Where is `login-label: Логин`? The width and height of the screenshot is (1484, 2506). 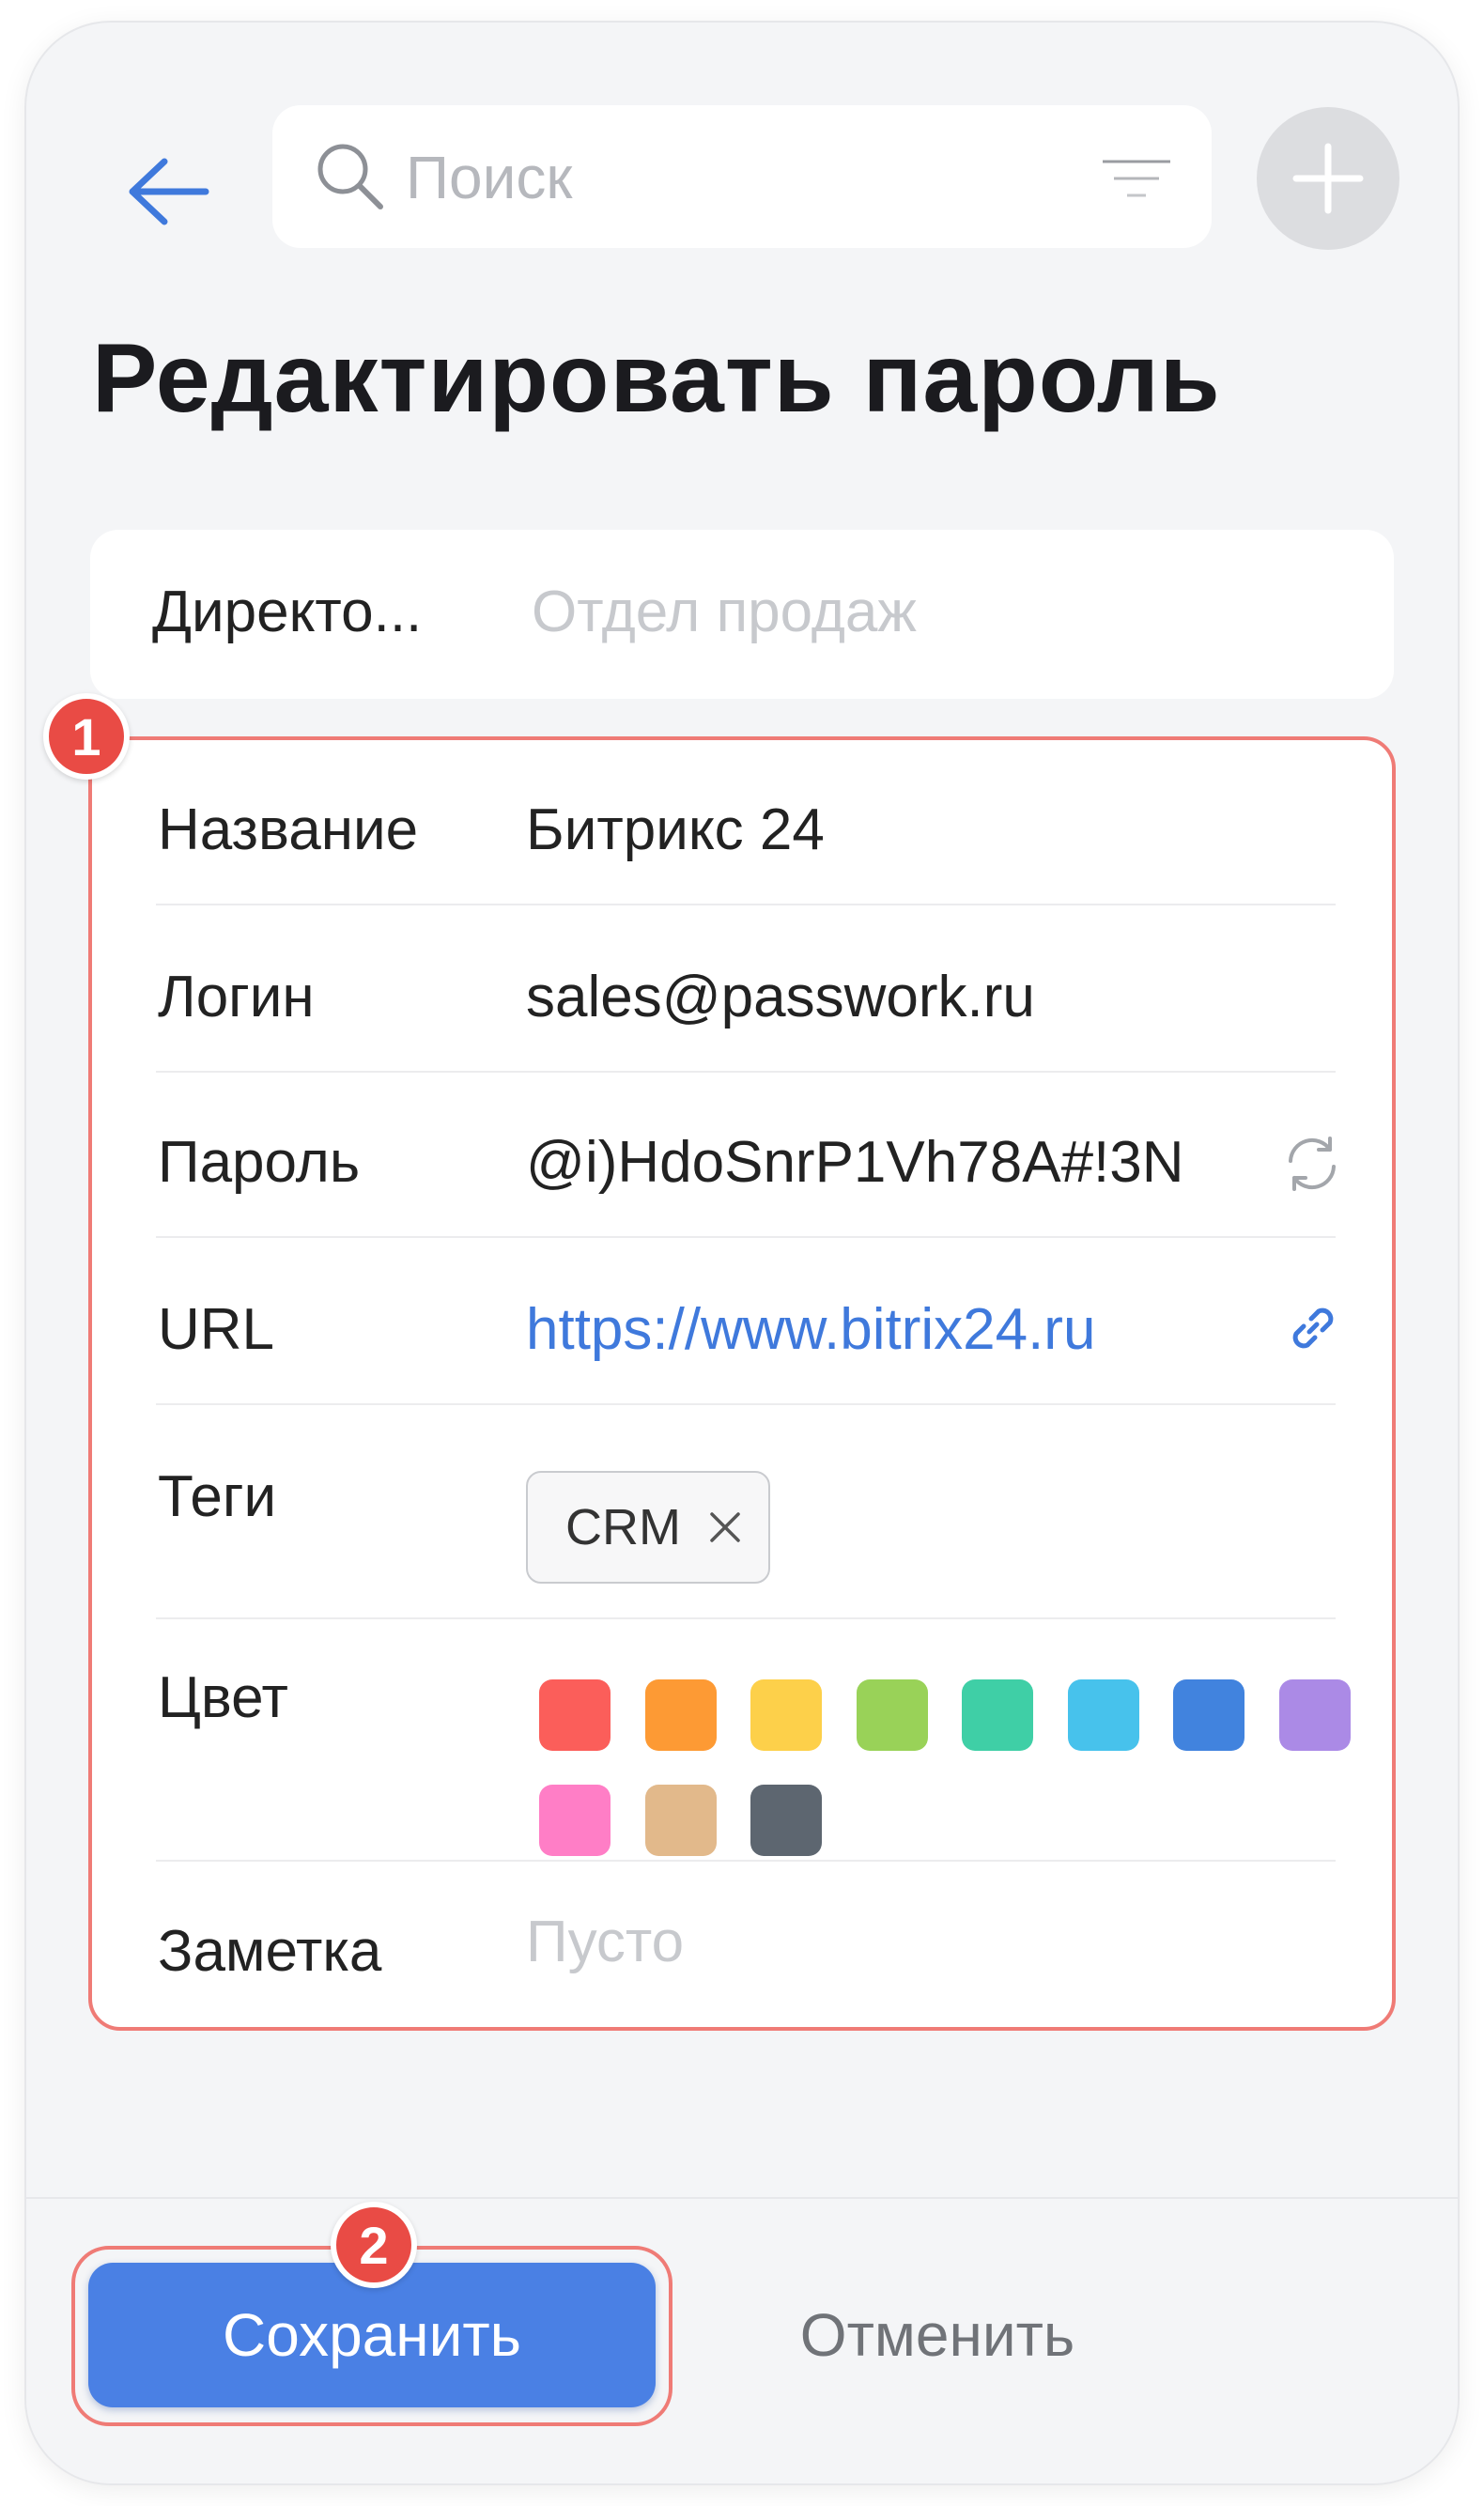
login-label: Логин is located at coordinates (236, 997).